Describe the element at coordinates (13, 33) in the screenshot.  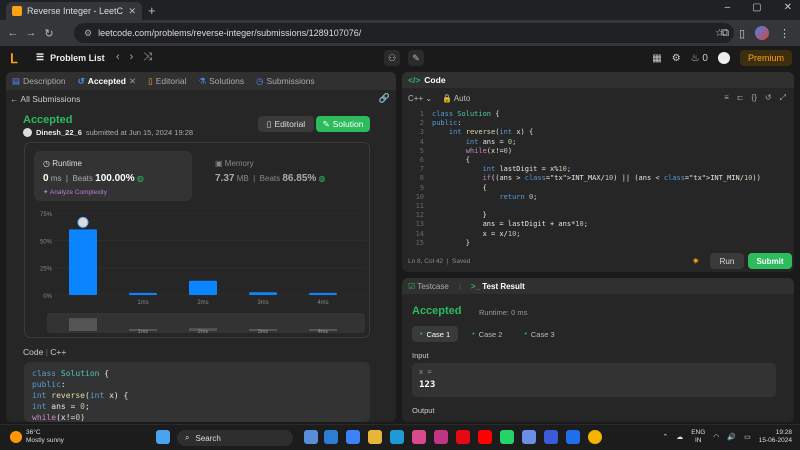
I see `back-arrow-icon: ←` at that location.